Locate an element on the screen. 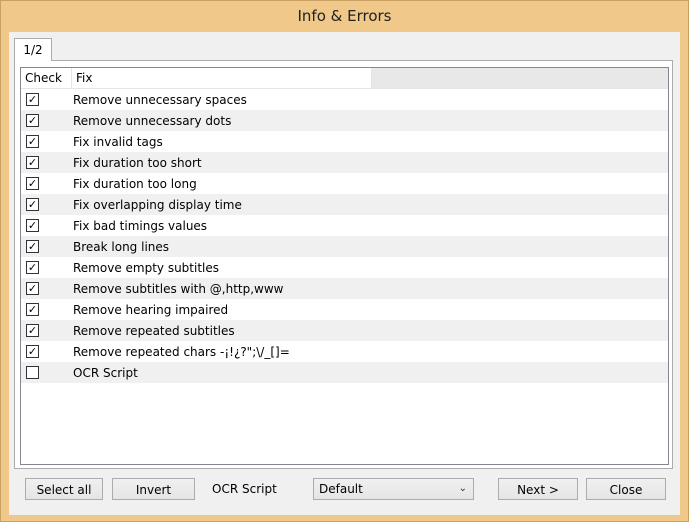 This screenshot has height=522, width=689. close-button: Close is located at coordinates (626, 489).